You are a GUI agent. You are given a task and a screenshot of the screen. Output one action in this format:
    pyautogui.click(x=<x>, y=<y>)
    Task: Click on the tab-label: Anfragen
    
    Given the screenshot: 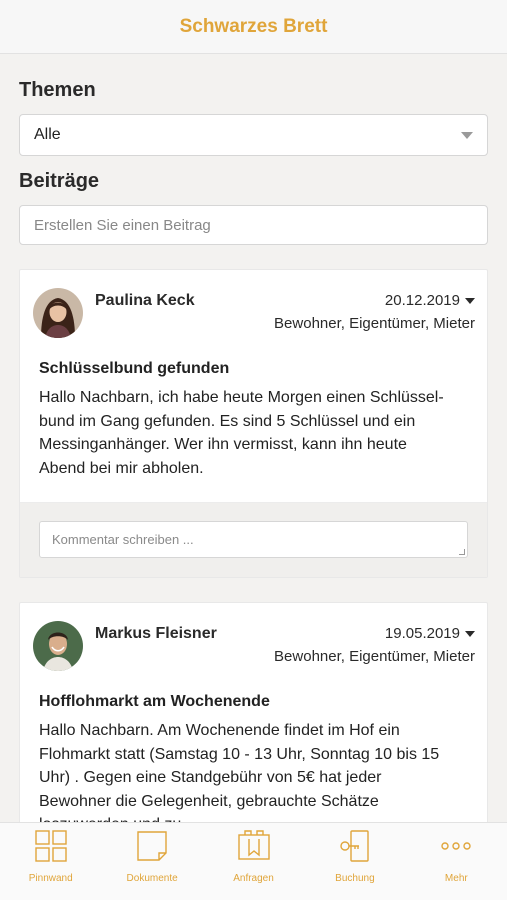 What is the action you would take?
    pyautogui.click(x=253, y=878)
    